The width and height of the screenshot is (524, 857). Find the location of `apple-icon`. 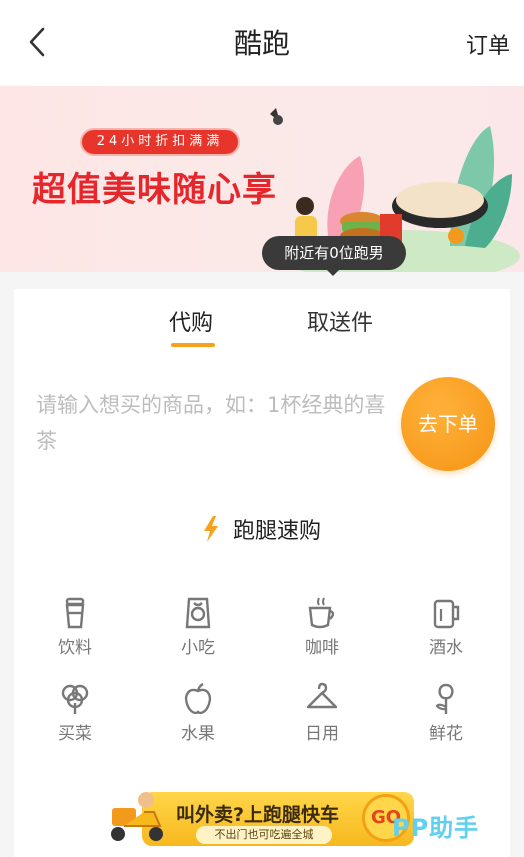

apple-icon is located at coordinates (198, 698).